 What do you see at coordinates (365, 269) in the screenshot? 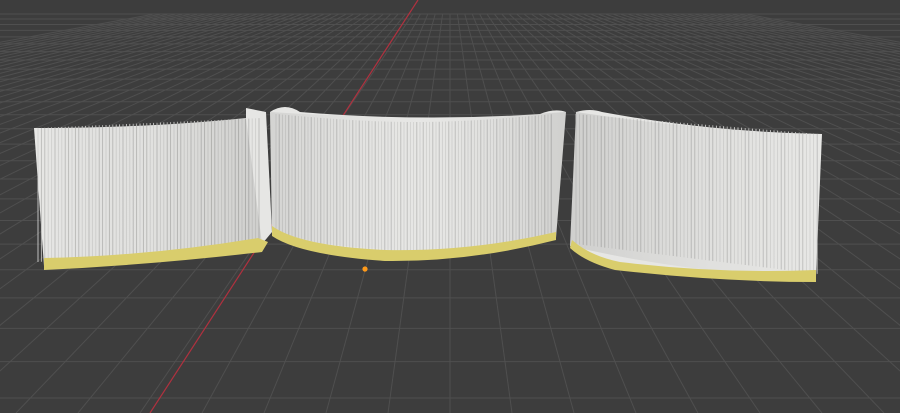
I see `origin-marker` at bounding box center [365, 269].